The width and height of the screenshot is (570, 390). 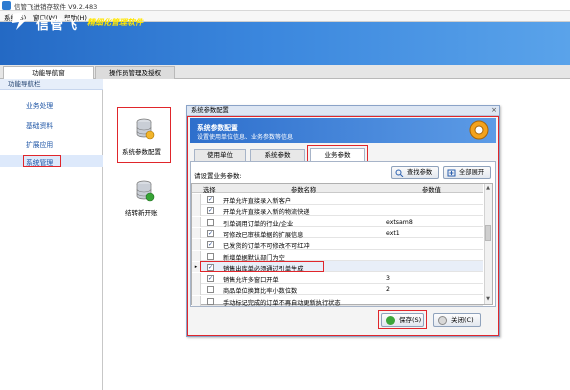 What do you see at coordinates (442, 320) in the screenshot?
I see `close-icon` at bounding box center [442, 320].